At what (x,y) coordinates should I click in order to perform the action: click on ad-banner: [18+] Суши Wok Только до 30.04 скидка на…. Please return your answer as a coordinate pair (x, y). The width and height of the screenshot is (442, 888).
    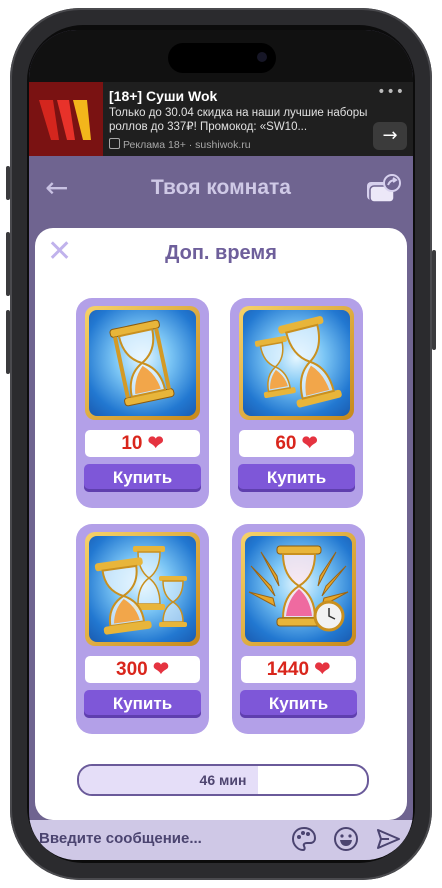
    Looking at the image, I should click on (221, 119).